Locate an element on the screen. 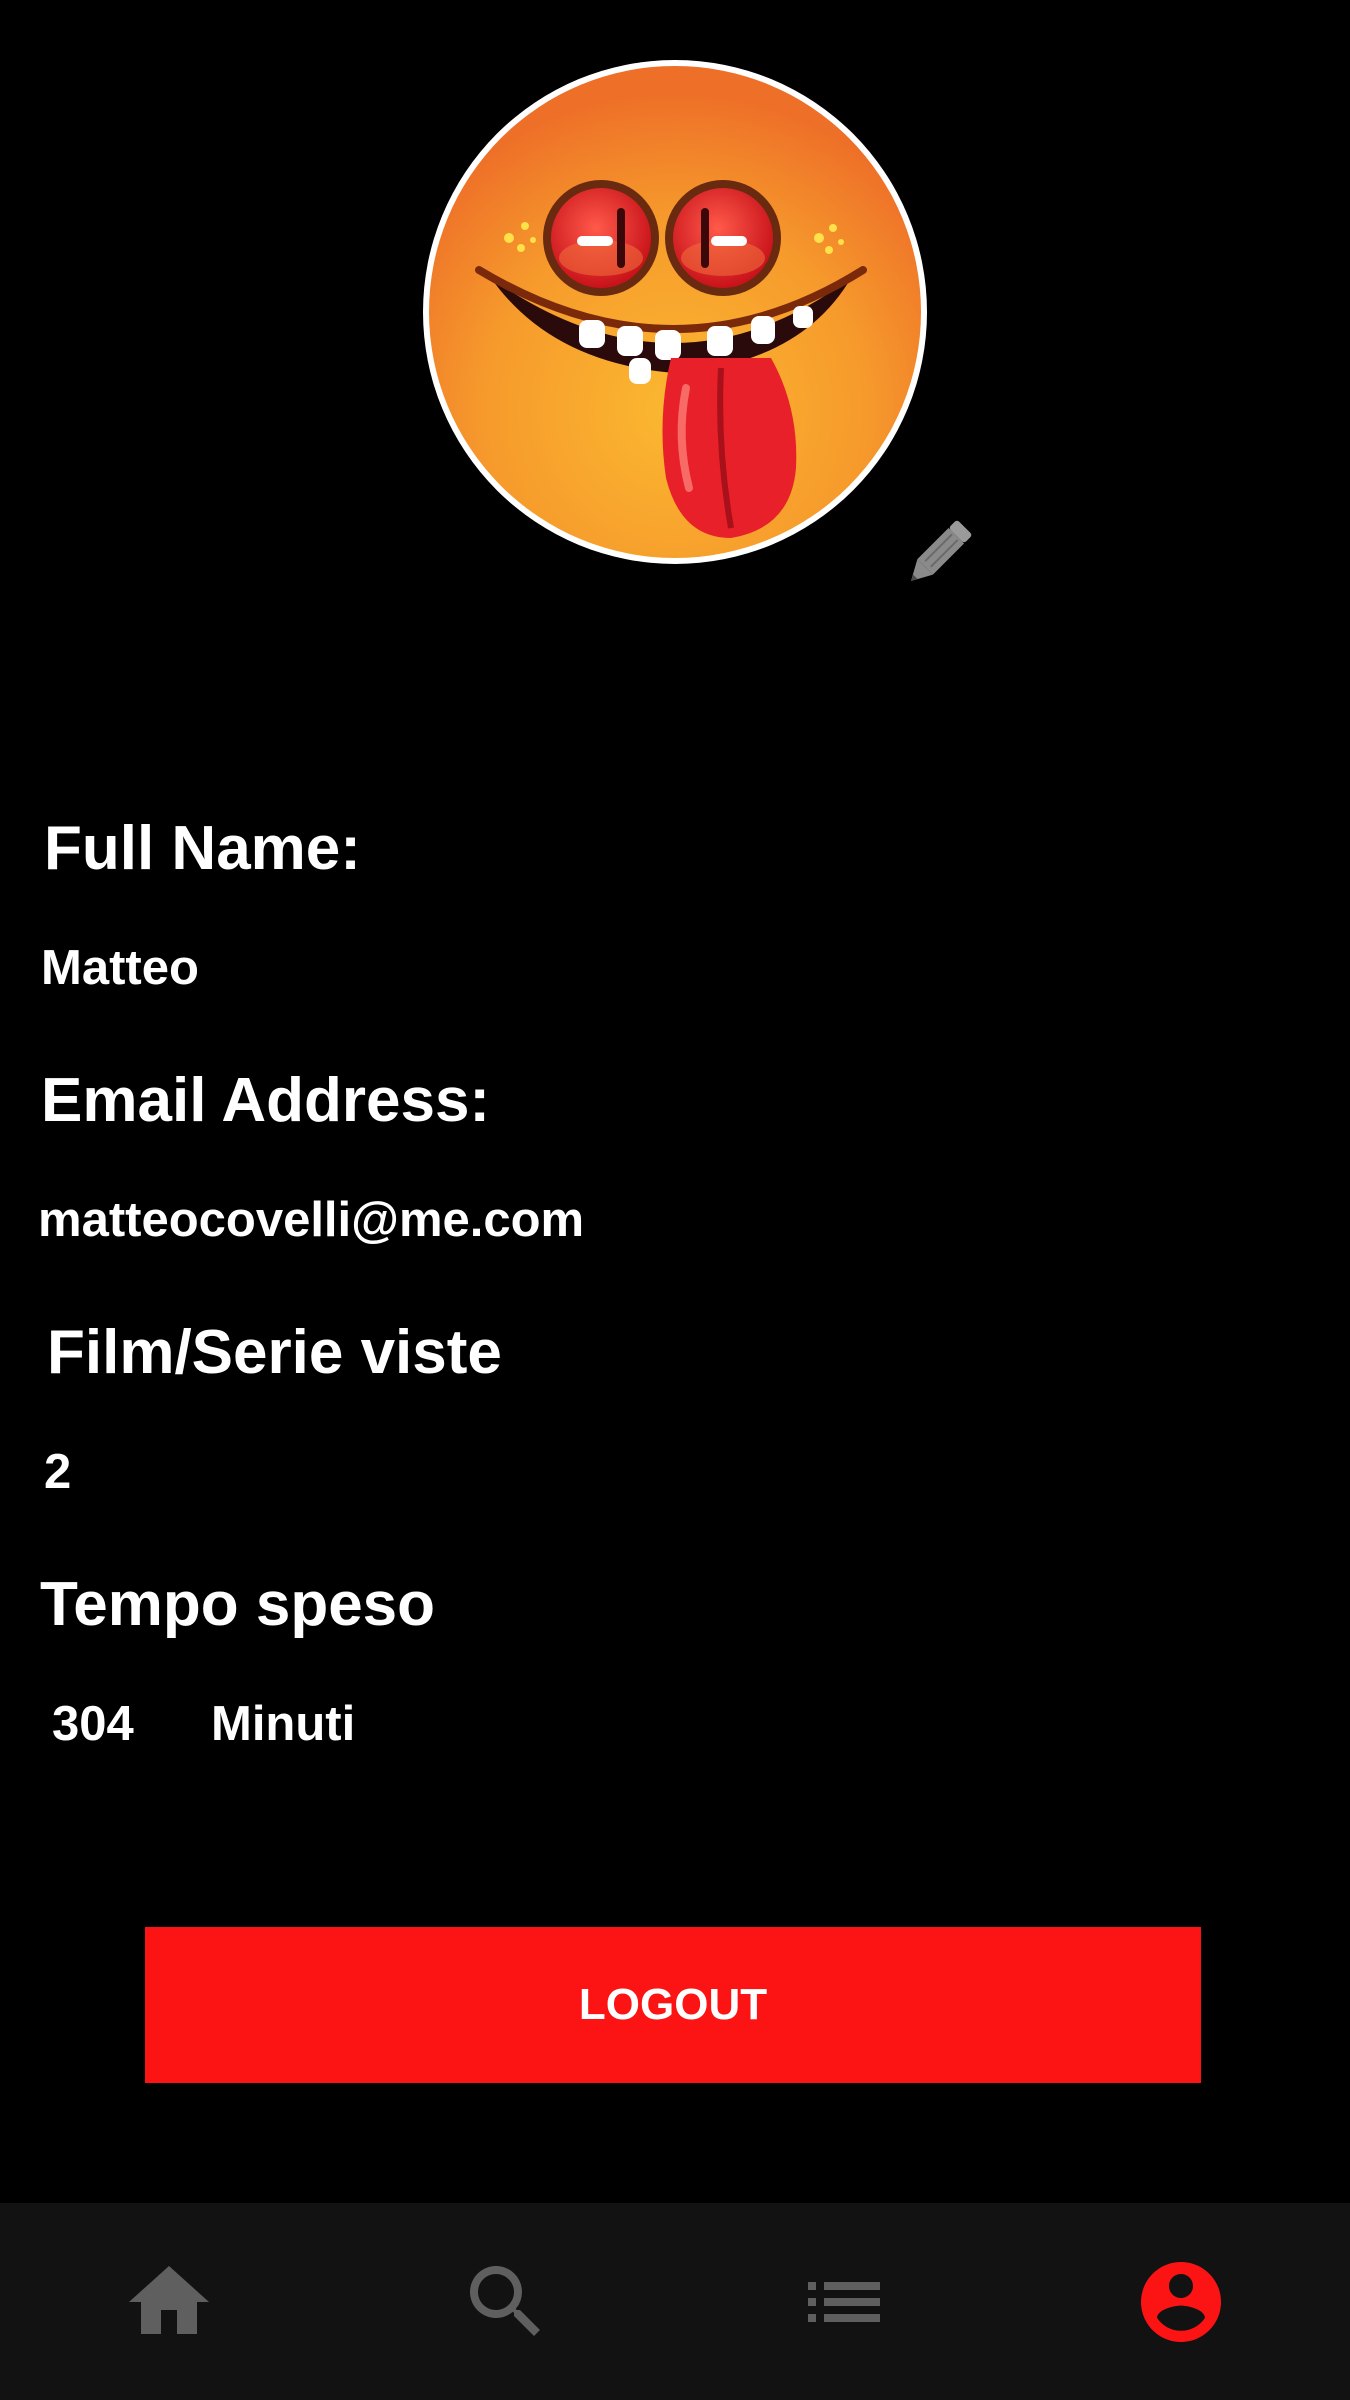 The width and height of the screenshot is (1350, 2400). nav-item-account is located at coordinates (1181, 2301).